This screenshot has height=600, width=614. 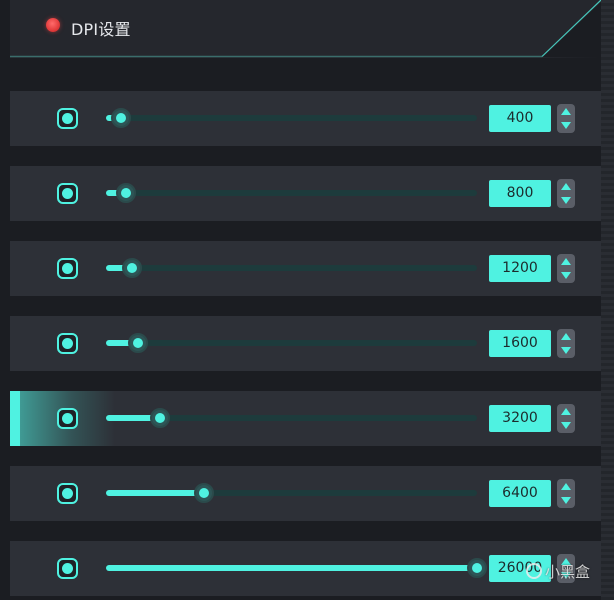 What do you see at coordinates (520, 268) in the screenshot?
I see `dpi-value-input: 1200` at bounding box center [520, 268].